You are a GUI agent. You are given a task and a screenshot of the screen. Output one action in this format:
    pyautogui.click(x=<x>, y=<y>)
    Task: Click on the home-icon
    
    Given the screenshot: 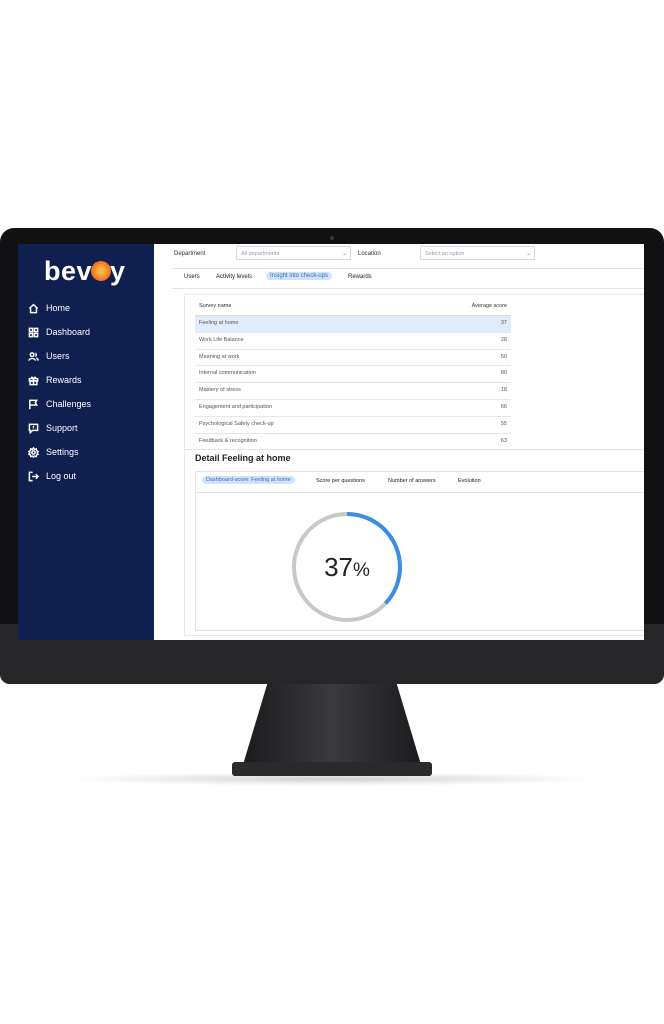 What is the action you would take?
    pyautogui.click(x=33, y=308)
    